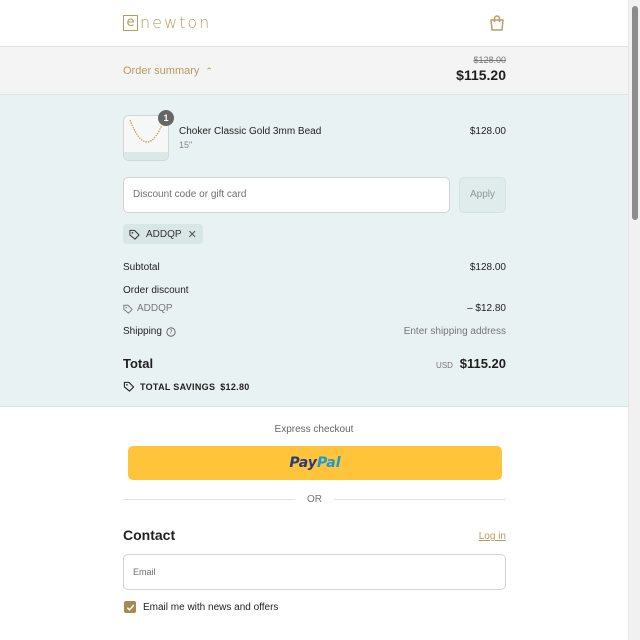 The width and height of the screenshot is (640, 640). I want to click on apply-discount-button: Apply, so click(482, 195).